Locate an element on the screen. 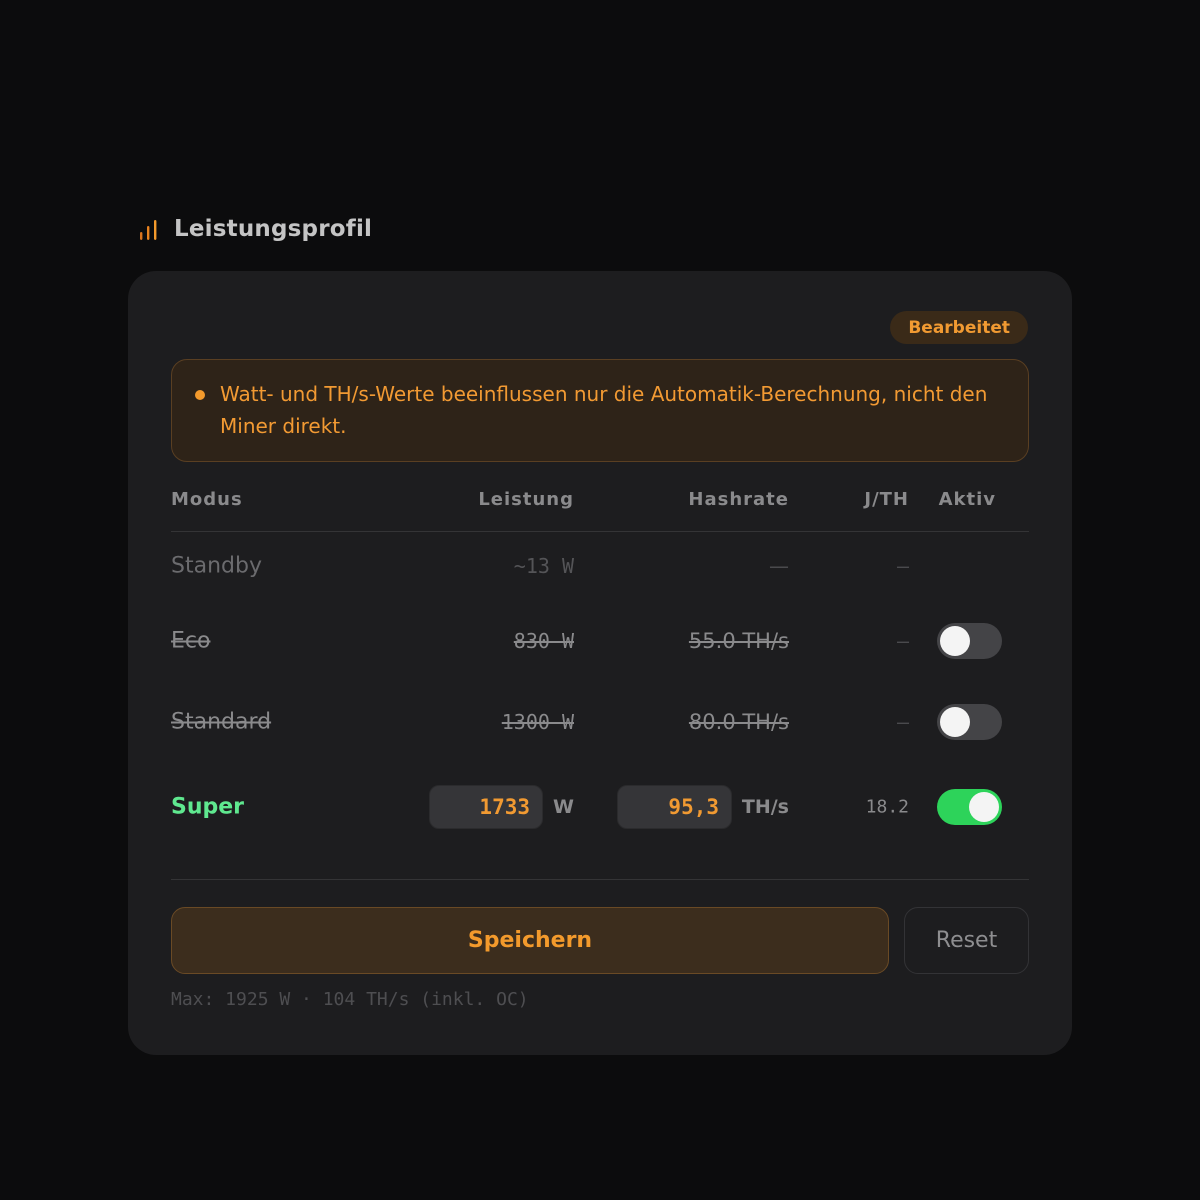 The height and width of the screenshot is (1200, 1200). header-jth: J/TH is located at coordinates (886, 499).